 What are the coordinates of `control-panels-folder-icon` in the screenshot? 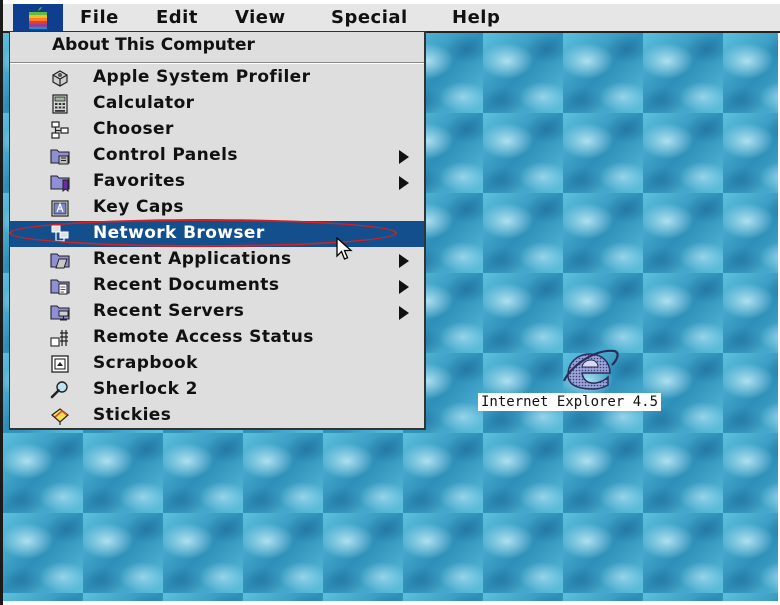 It's located at (60, 157).